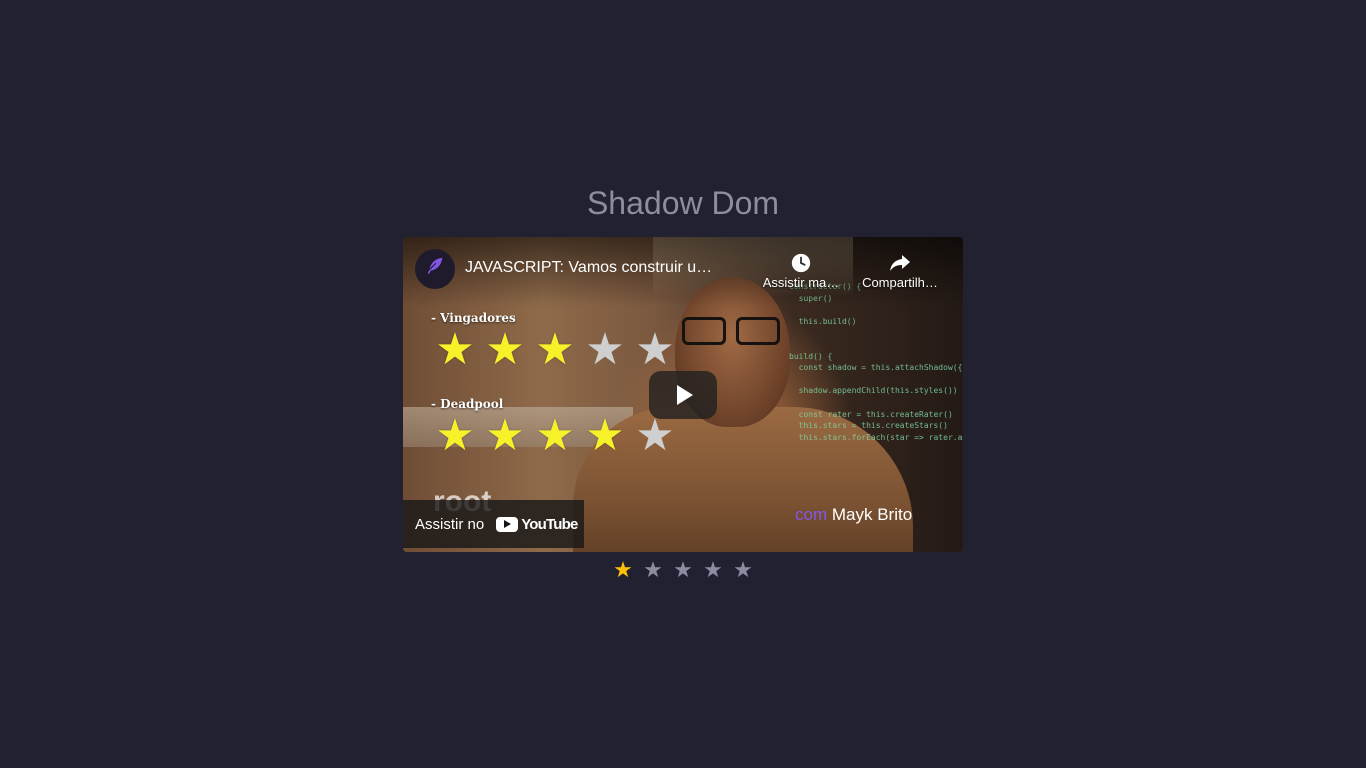 Image resolution: width=1366 pixels, height=768 pixels. Describe the element at coordinates (493, 524) in the screenshot. I see `watch-on-youtube-button: Assistir no YouTube` at that location.